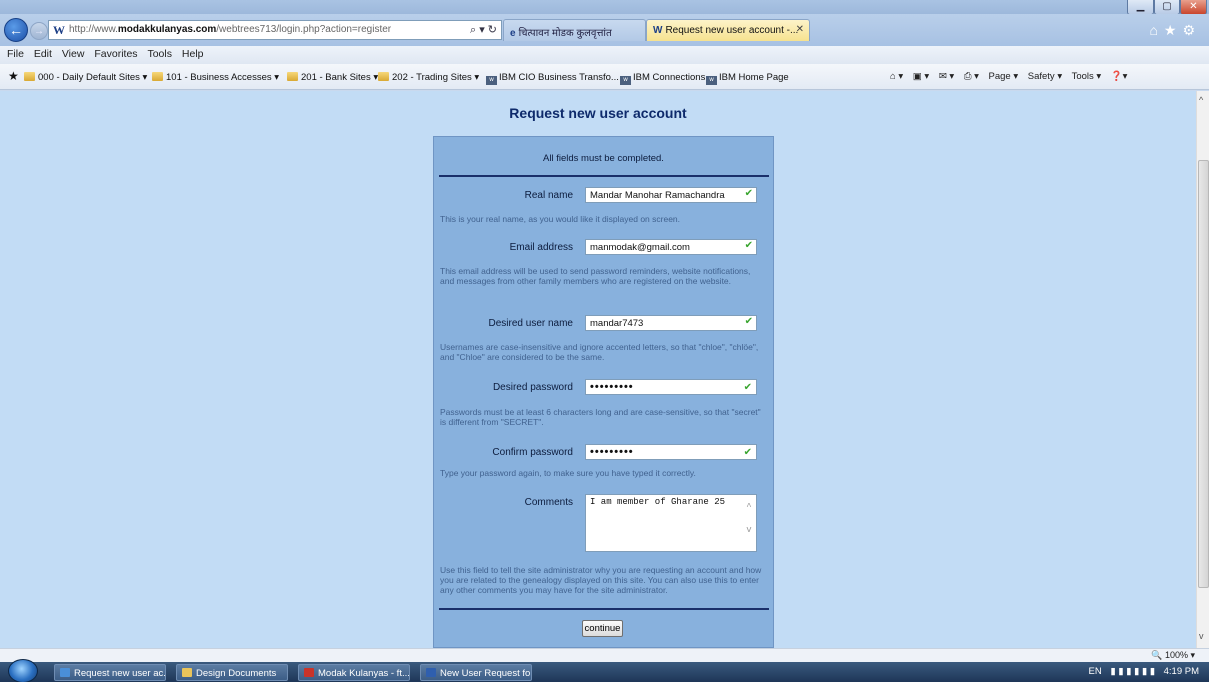 Image resolution: width=1209 pixels, height=682 pixels. I want to click on menu-view: View, so click(73, 54).